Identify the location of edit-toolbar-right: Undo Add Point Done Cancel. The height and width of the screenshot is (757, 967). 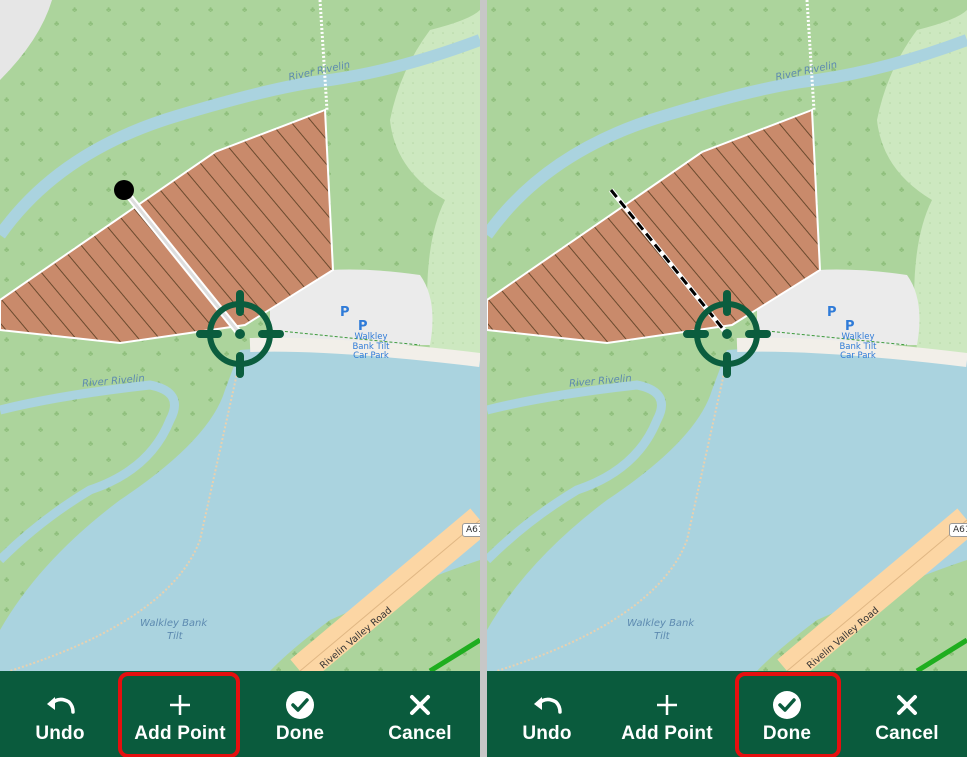
(727, 714).